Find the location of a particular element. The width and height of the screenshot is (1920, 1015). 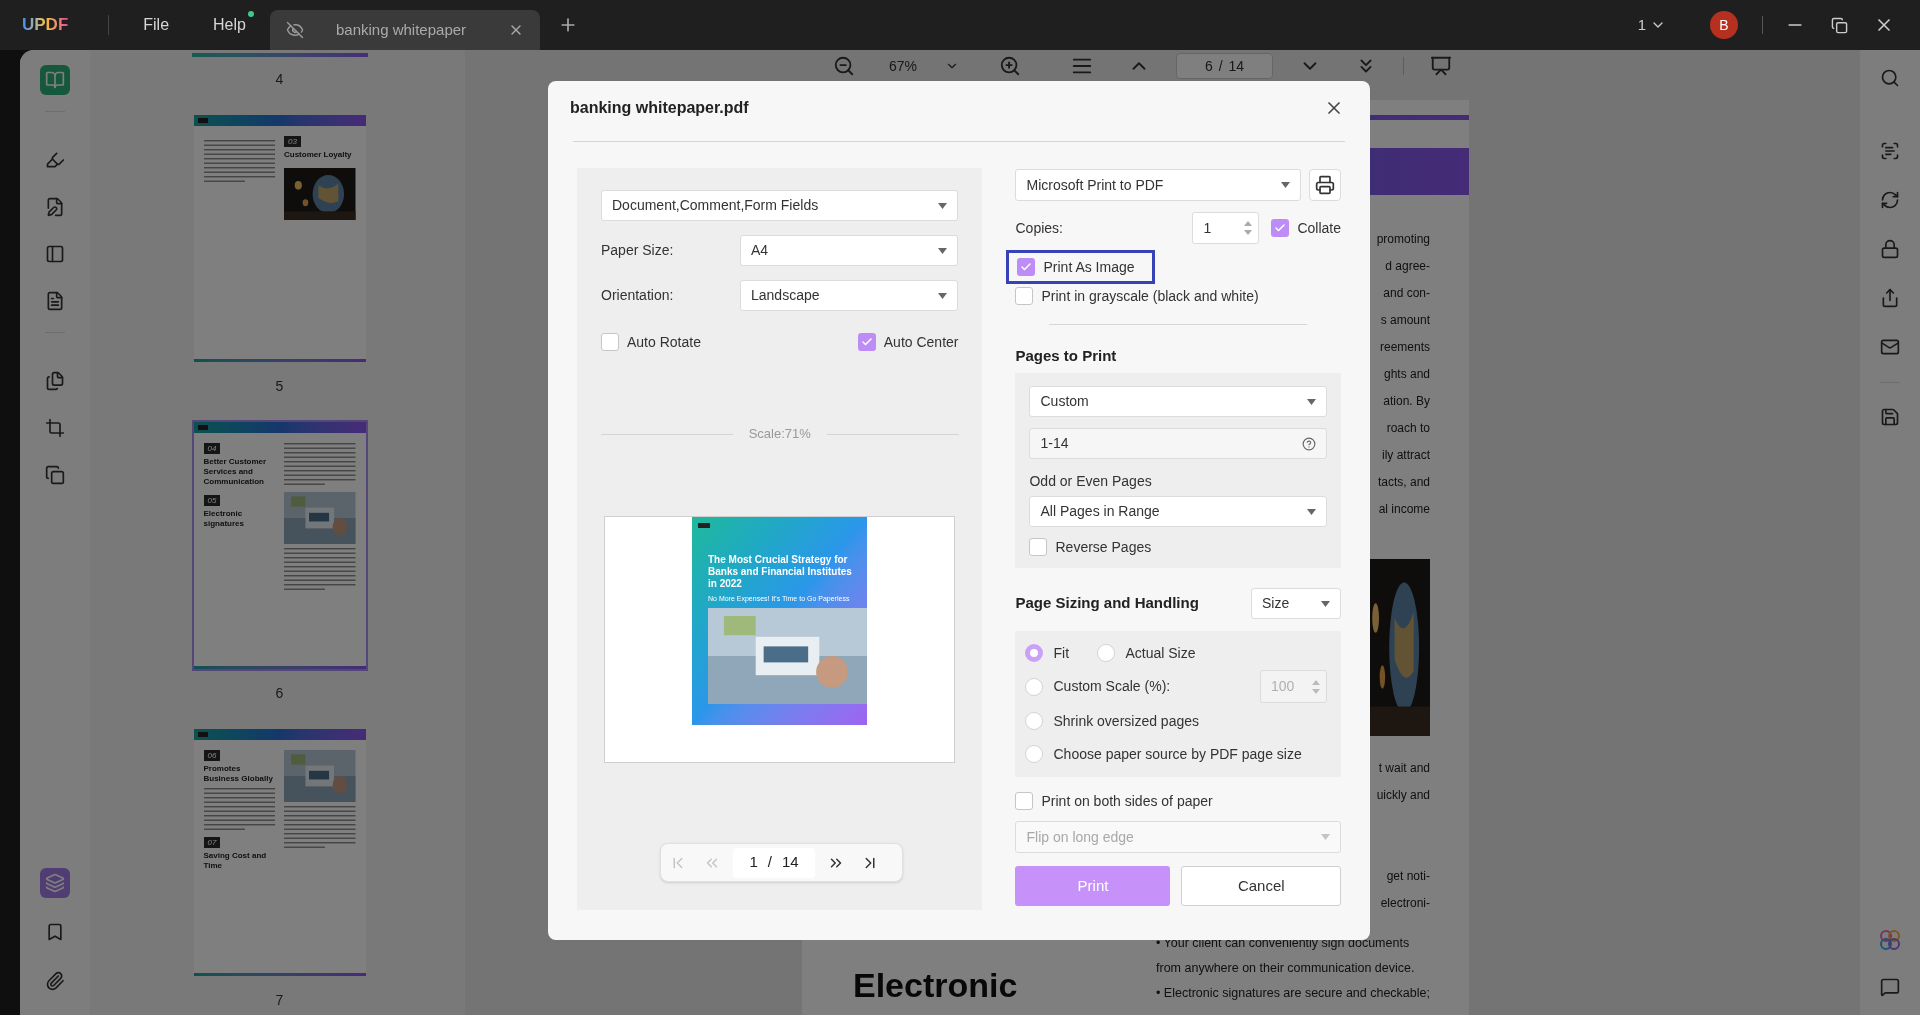

lock-icon is located at coordinates (1890, 249).